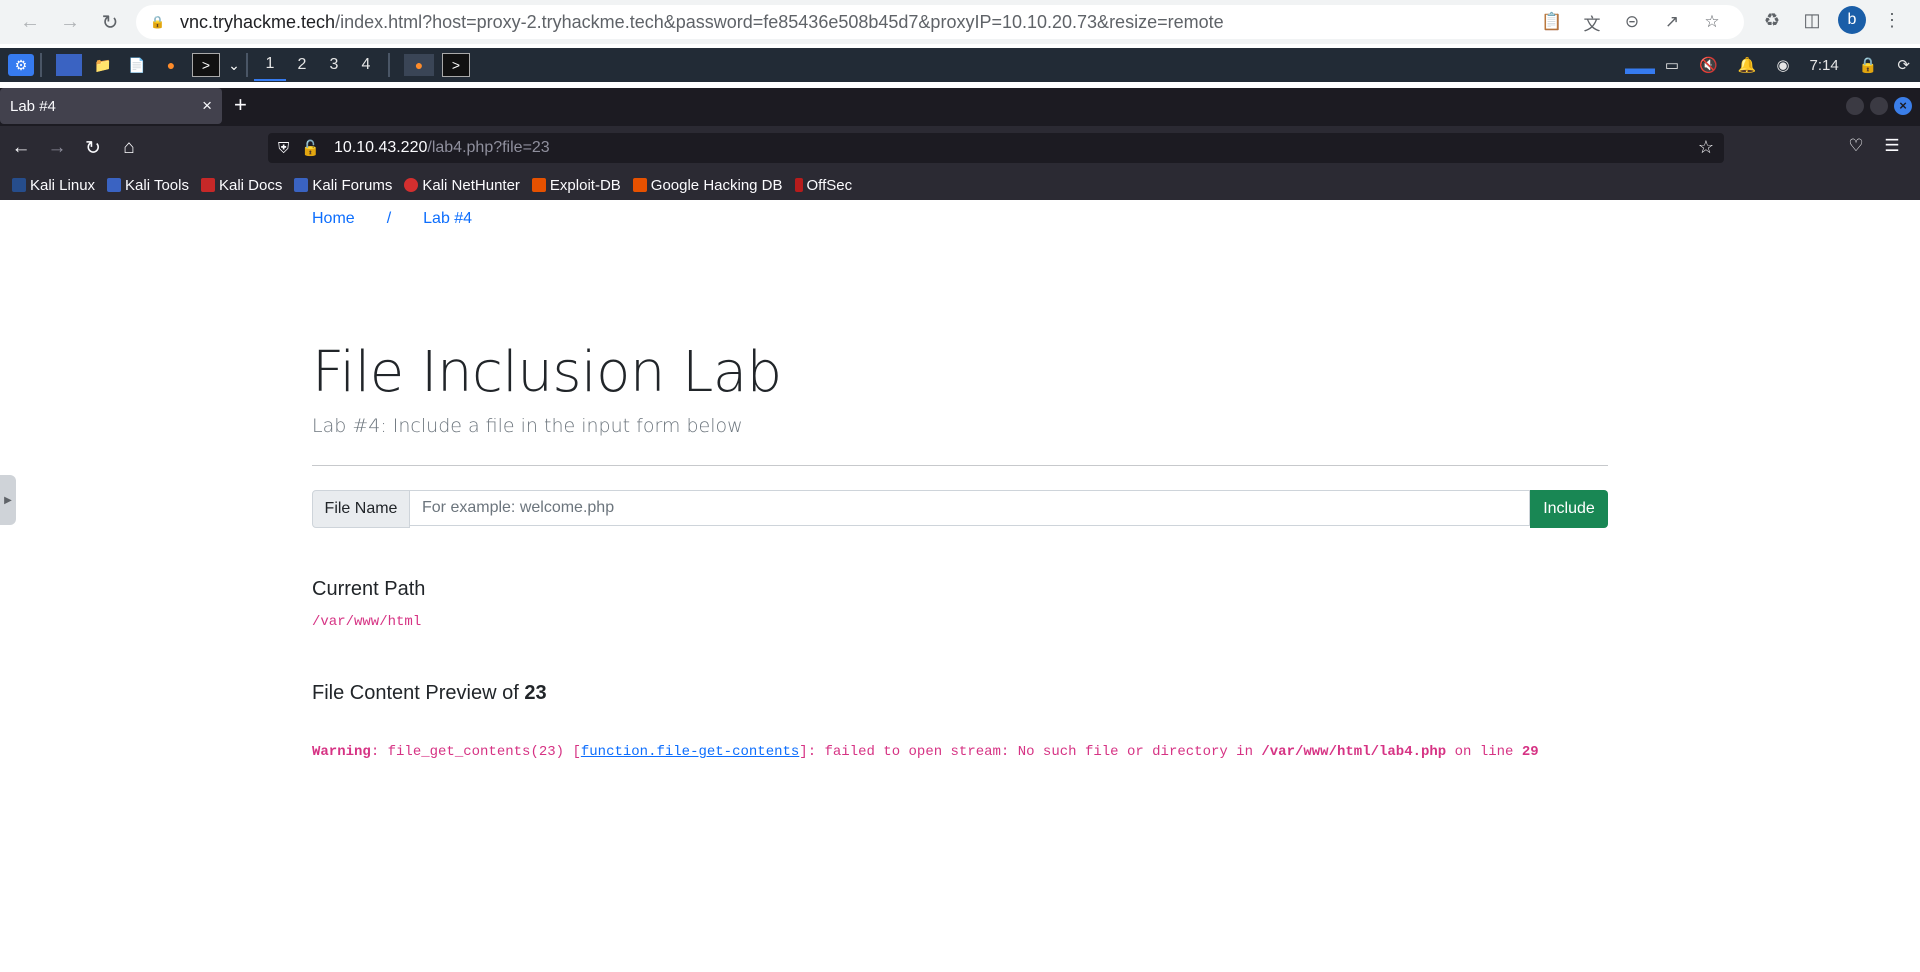 The width and height of the screenshot is (1920, 972). I want to click on ff-home-icon: ⌂, so click(129, 148).